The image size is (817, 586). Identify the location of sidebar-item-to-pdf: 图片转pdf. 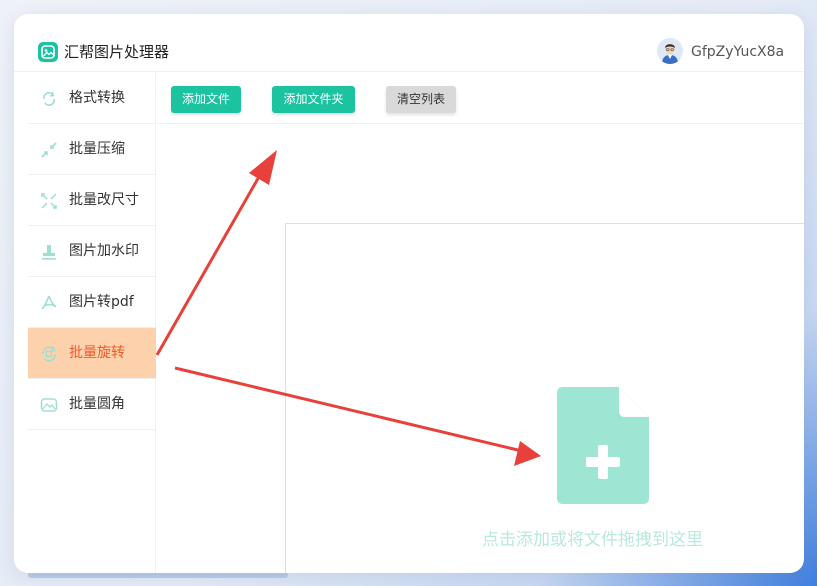
(92, 302).